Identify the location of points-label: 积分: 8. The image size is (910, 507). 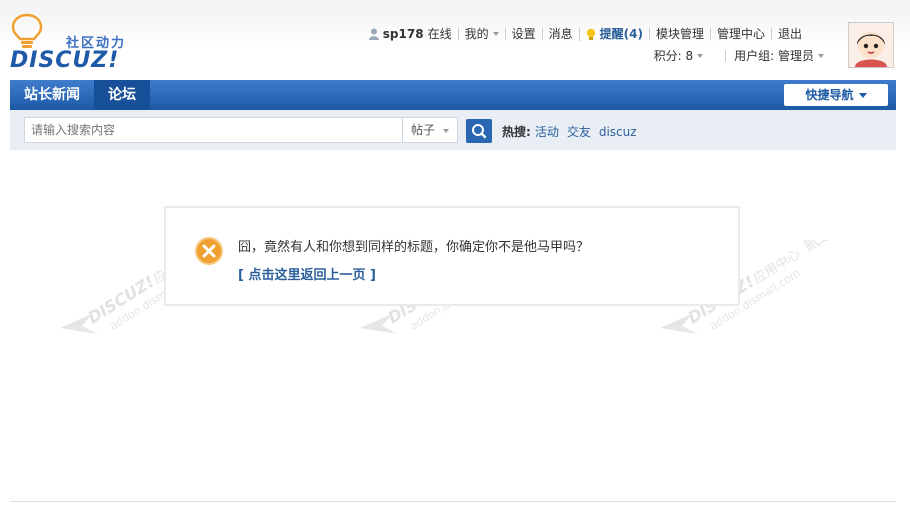
(673, 56).